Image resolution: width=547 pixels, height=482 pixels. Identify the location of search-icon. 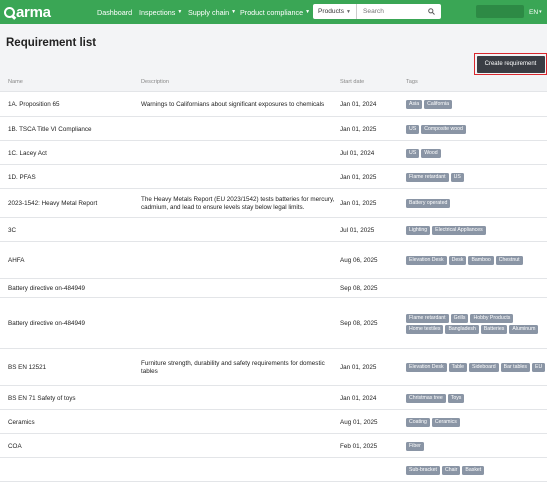
(431, 11).